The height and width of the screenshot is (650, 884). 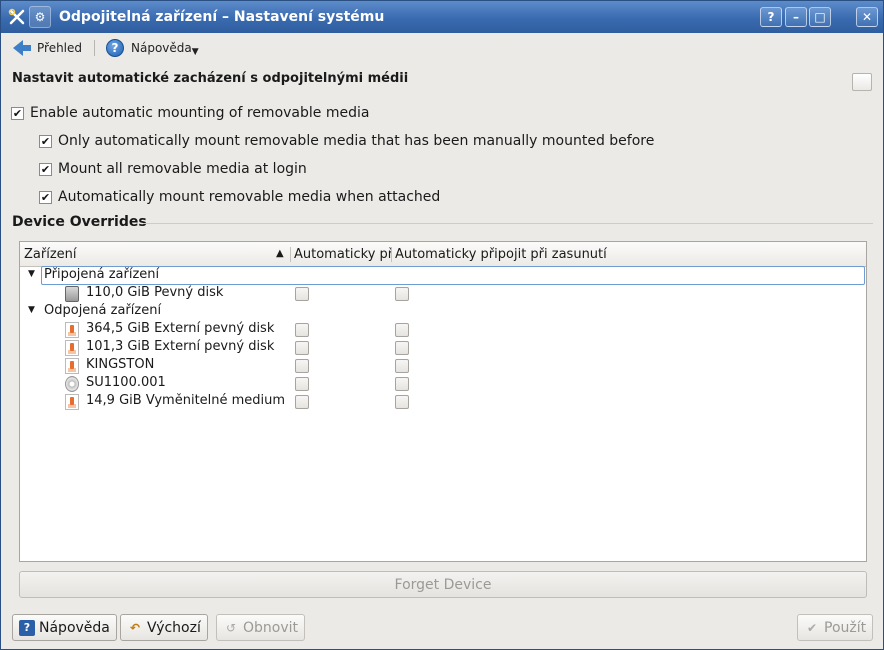 I want to click on window-title: Odpojitelná zařízení – Nastavení systému, so click(x=222, y=17).